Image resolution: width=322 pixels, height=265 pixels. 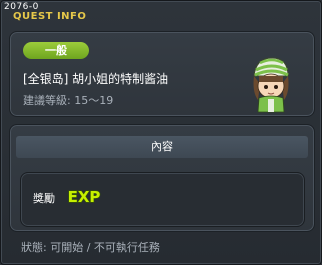 I want to click on quest-status: 狀態: 可開始 / 不可執行任務, so click(x=90, y=247).